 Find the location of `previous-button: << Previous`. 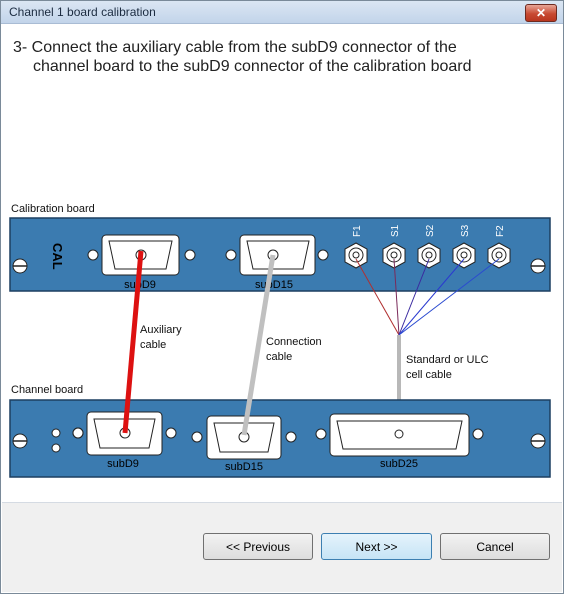

previous-button: << Previous is located at coordinates (258, 546).